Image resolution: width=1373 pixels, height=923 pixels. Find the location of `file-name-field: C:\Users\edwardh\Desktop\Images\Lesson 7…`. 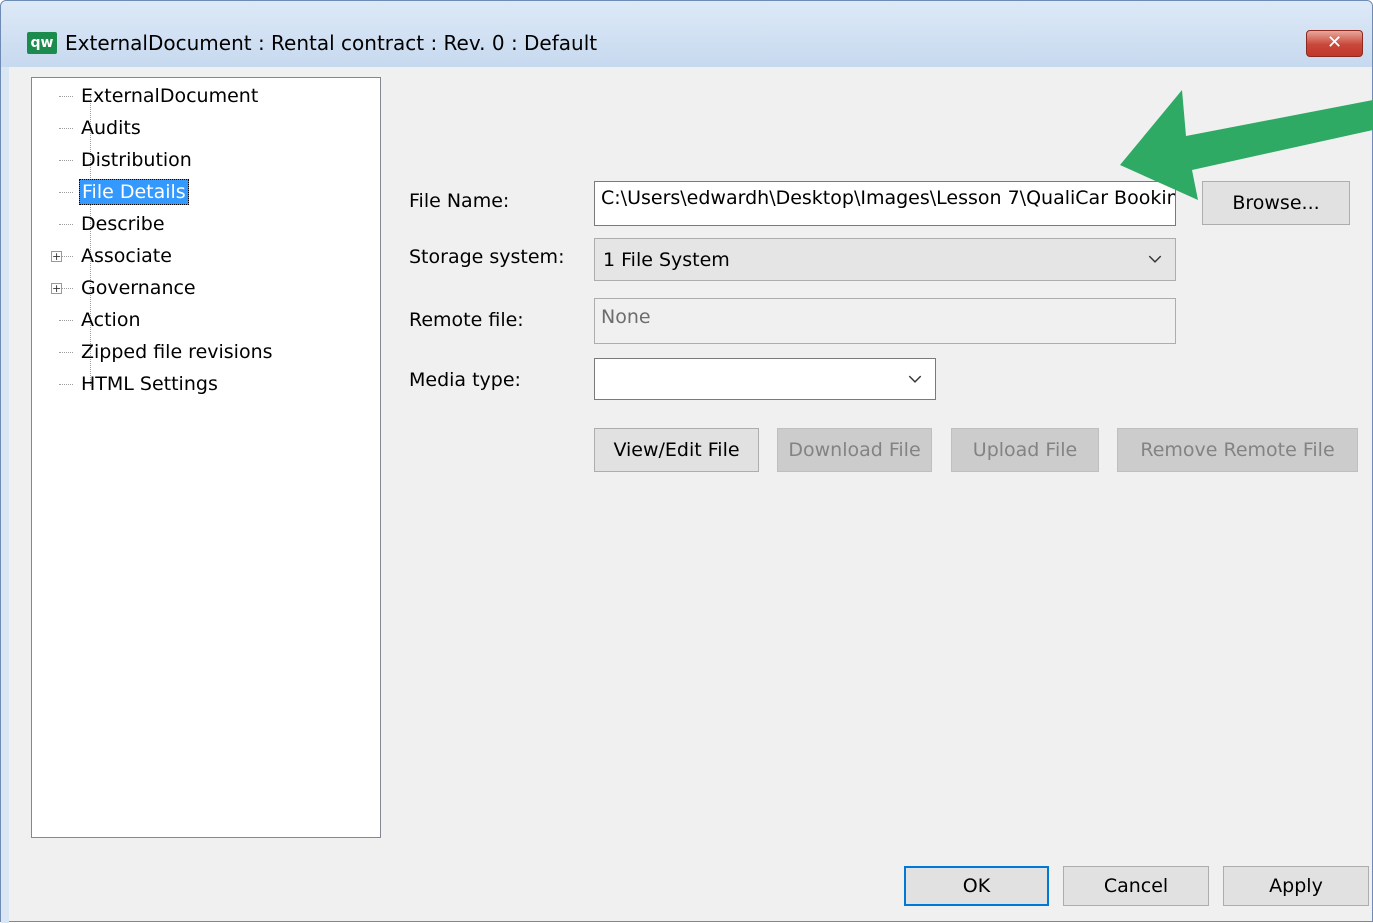

file-name-field: C:\Users\edwardh\Desktop\Images\Lesson 7… is located at coordinates (885, 203).